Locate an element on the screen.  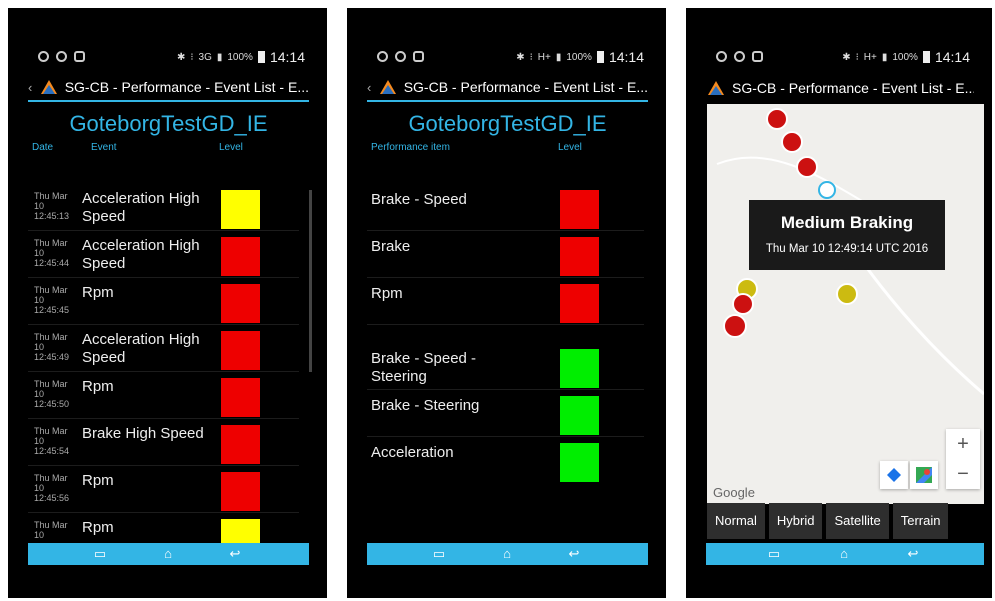
event-row: Thu Mar 10 12:45:50 Rpm is located at coordinates (163, 395).